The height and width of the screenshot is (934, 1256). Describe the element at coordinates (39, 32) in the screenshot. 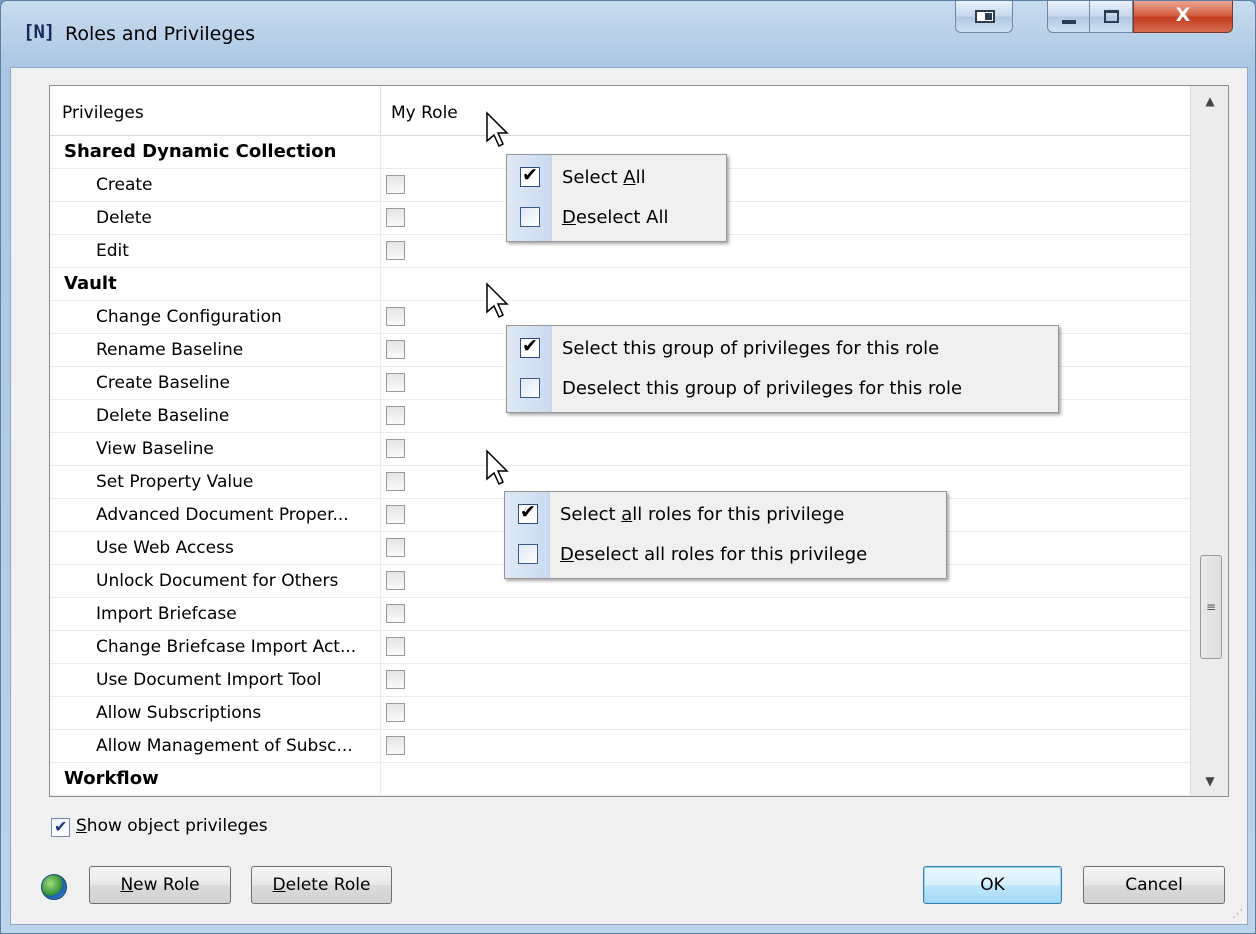

I see `app-icon: [N]` at that location.